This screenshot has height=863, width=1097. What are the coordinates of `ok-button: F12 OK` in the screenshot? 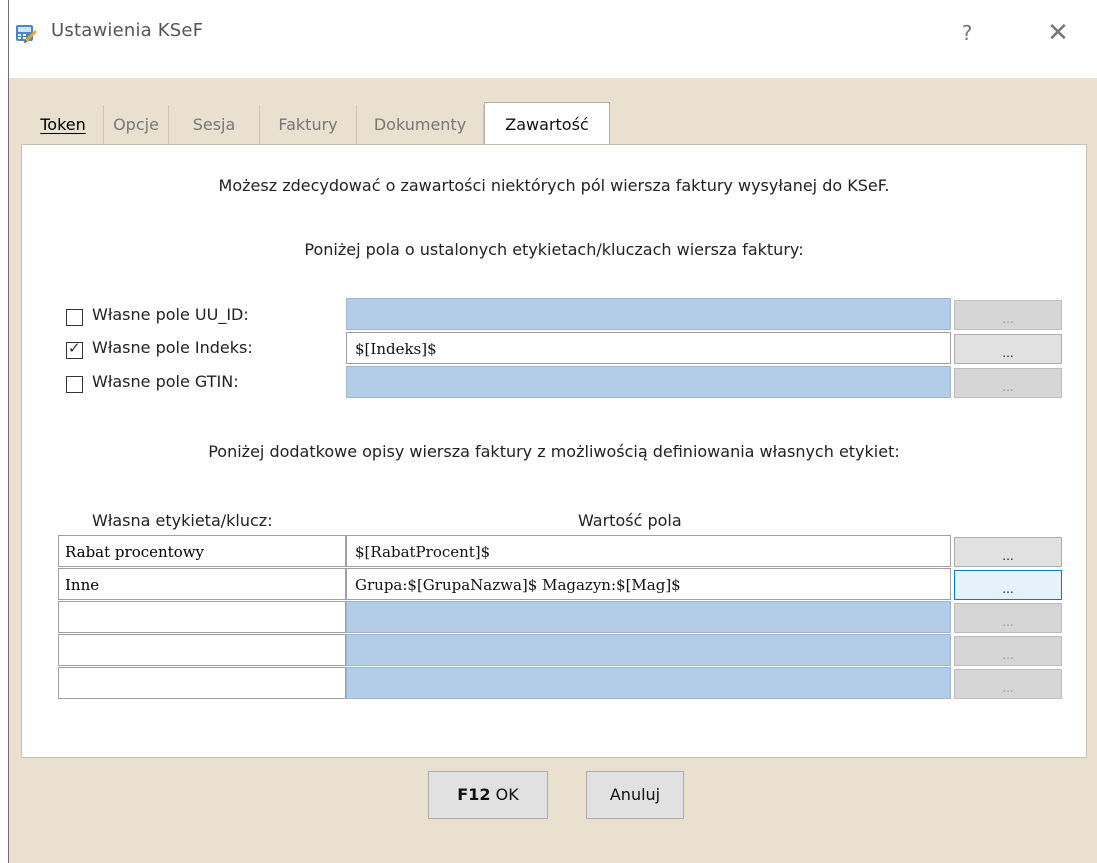 It's located at (488, 795).